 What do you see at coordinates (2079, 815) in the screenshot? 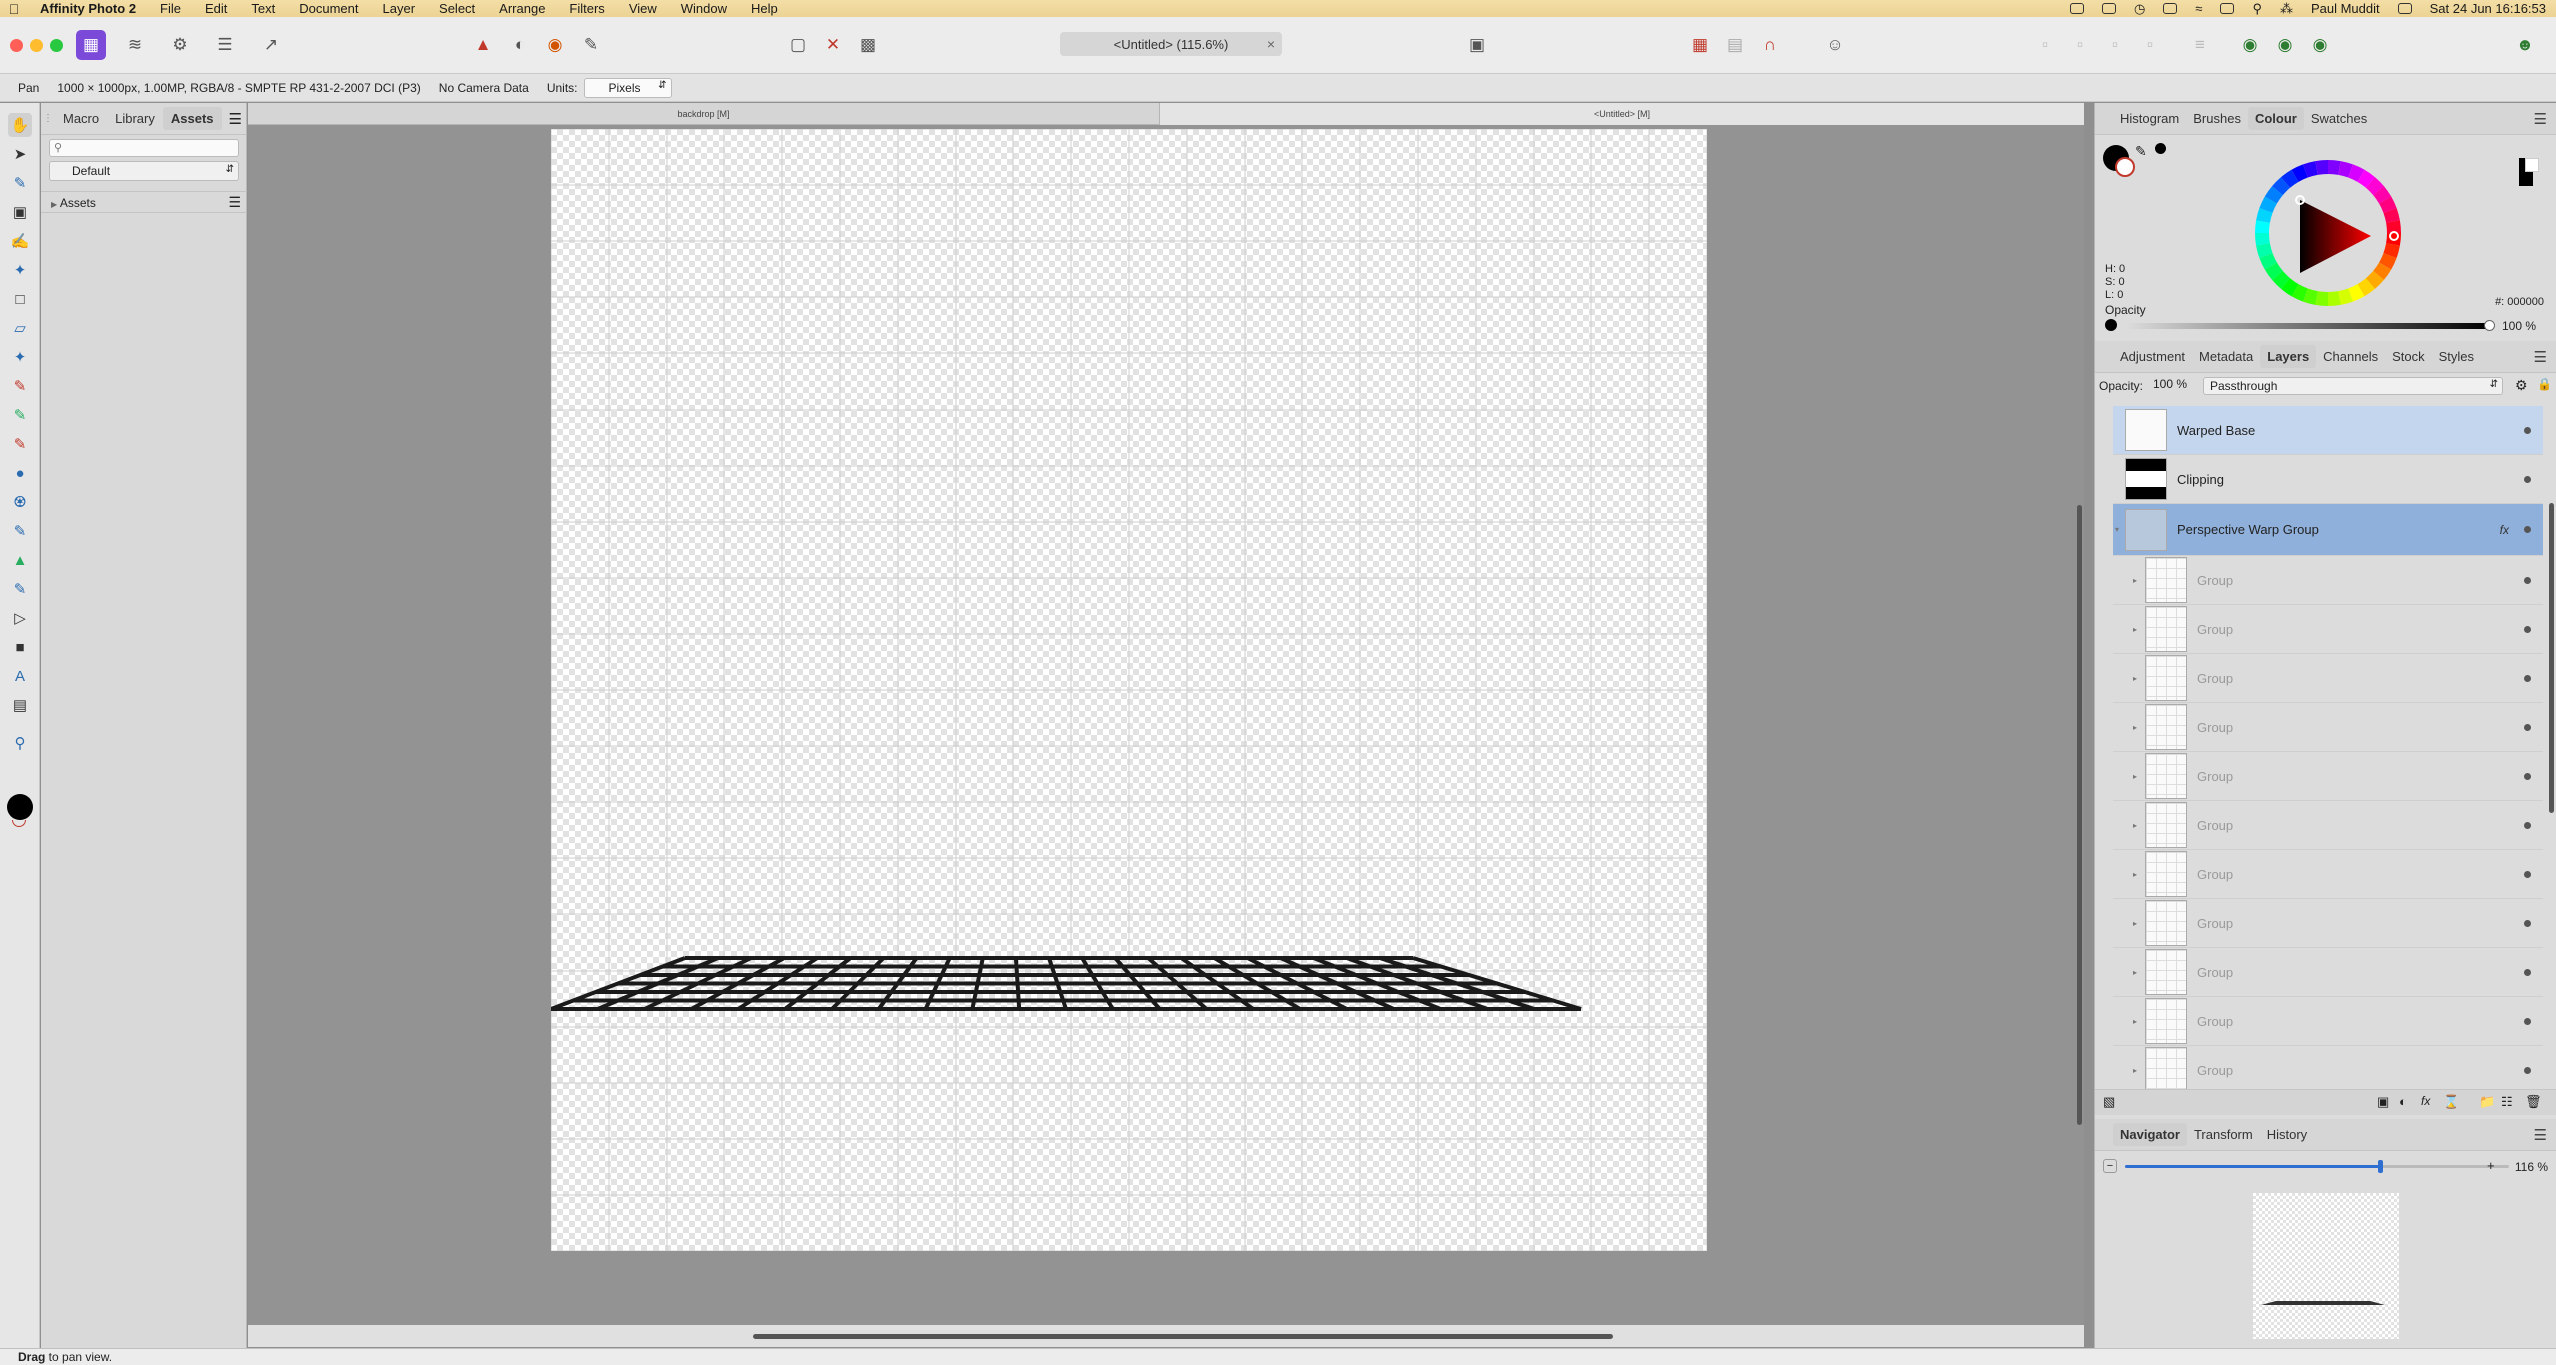
I see `vertical-scrollbar` at bounding box center [2079, 815].